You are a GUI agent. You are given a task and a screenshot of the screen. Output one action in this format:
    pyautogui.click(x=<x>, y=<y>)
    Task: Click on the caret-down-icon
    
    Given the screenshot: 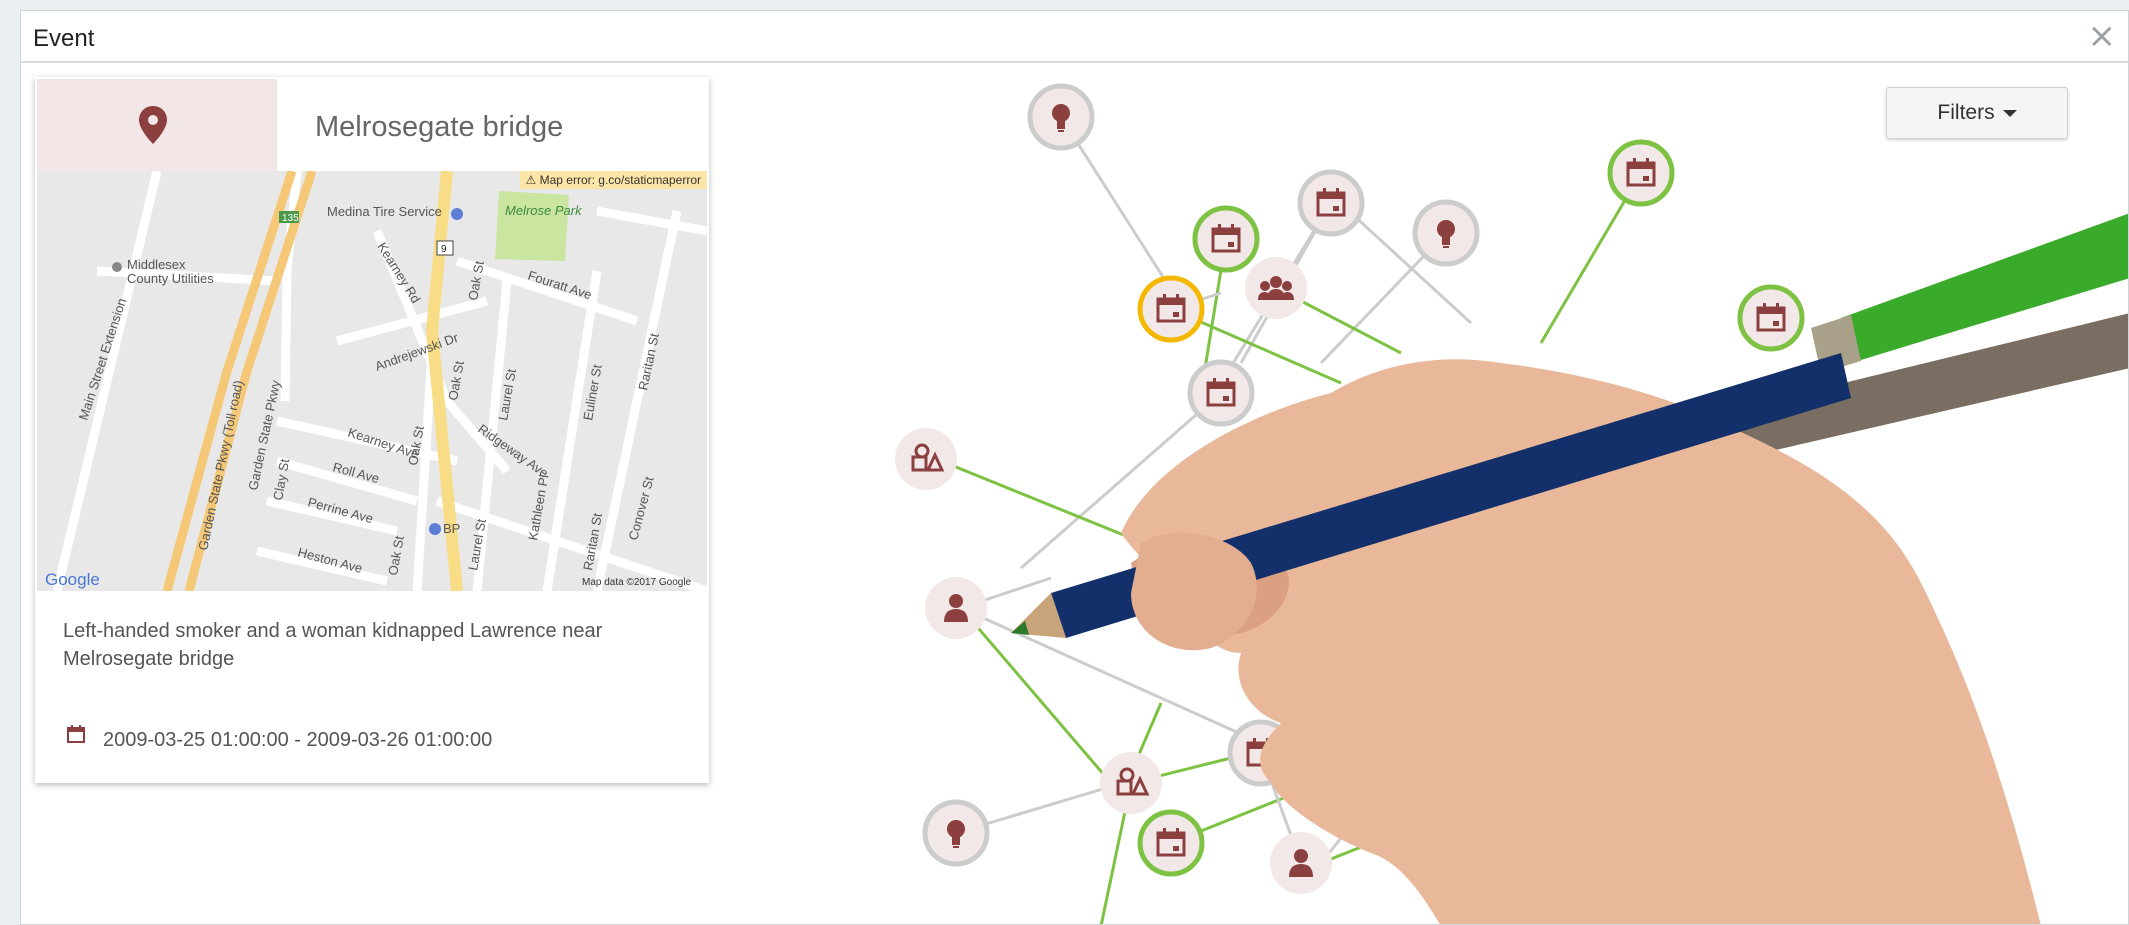 What is the action you would take?
    pyautogui.click(x=2009, y=113)
    